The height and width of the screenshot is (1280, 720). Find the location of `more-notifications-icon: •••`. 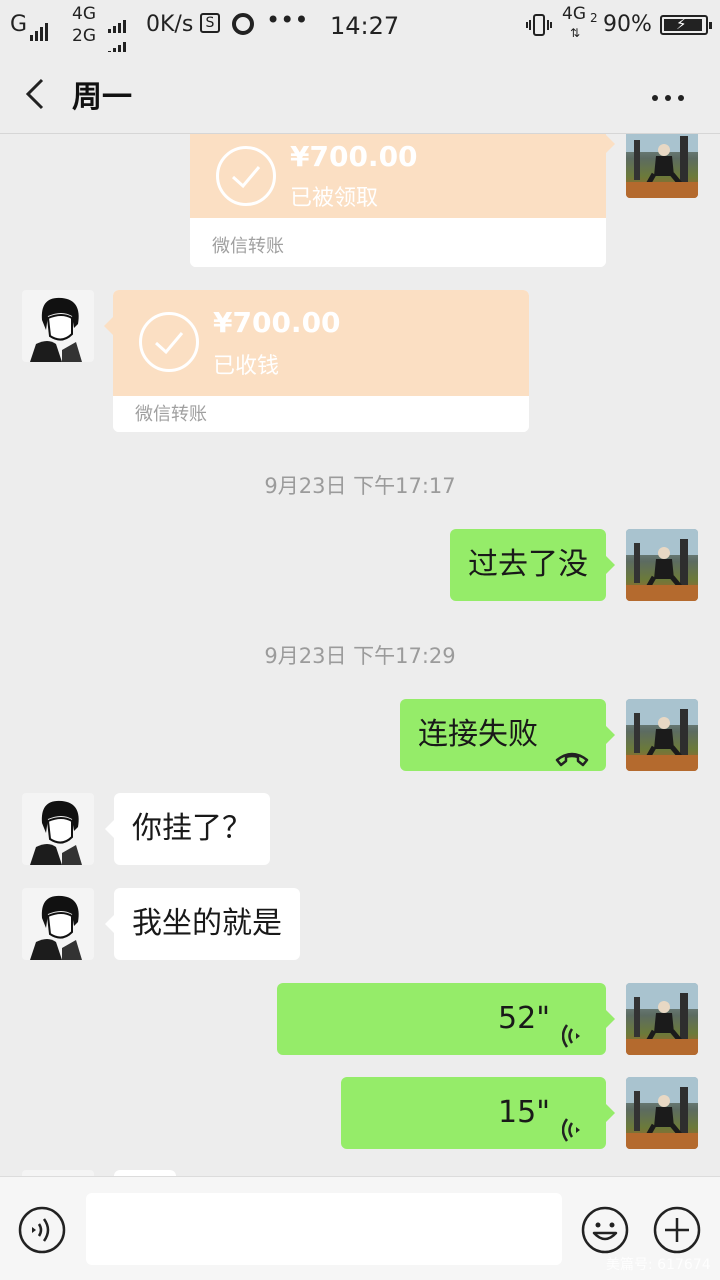

more-notifications-icon: ••• is located at coordinates (287, 20).